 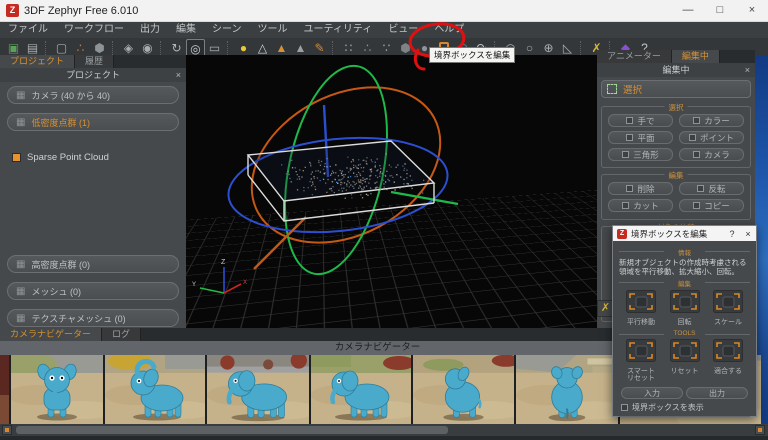 I want to click on close-button: ×, so click(x=752, y=11).